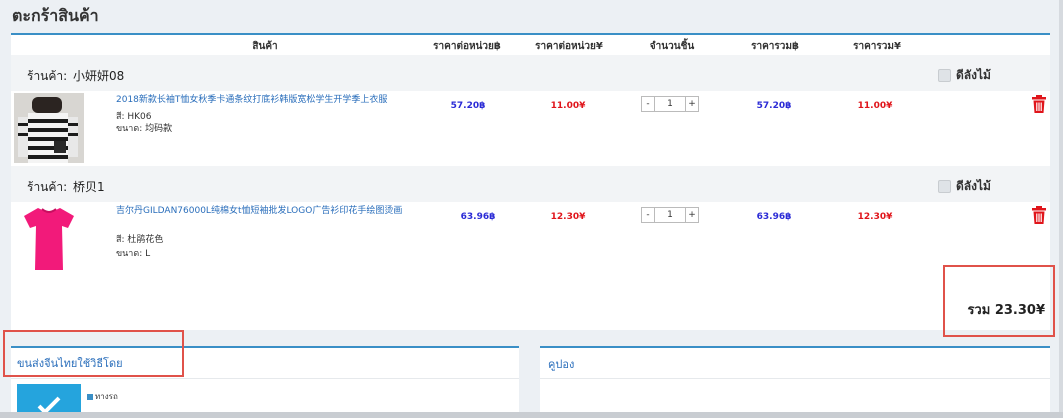 The image size is (1063, 418). I want to click on product-name-link: 2018新款长袖T恤女秋季卡通条纹打底衫韩版宽松学生开学季上衣服, so click(266, 100).